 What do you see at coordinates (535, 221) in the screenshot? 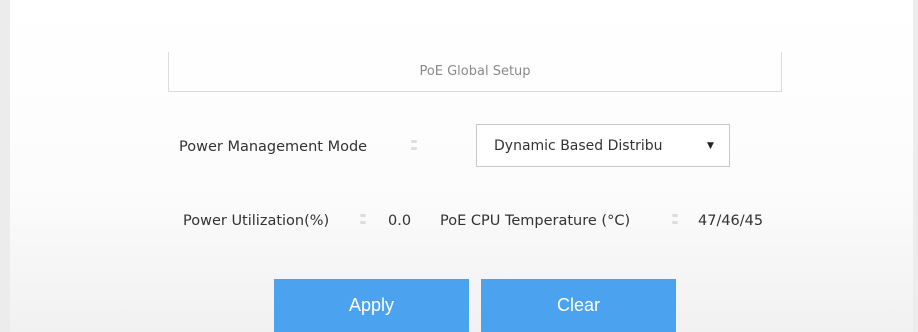
I see `poe-cpu-temperature-label: PoE CPU Temperature (°C)` at bounding box center [535, 221].